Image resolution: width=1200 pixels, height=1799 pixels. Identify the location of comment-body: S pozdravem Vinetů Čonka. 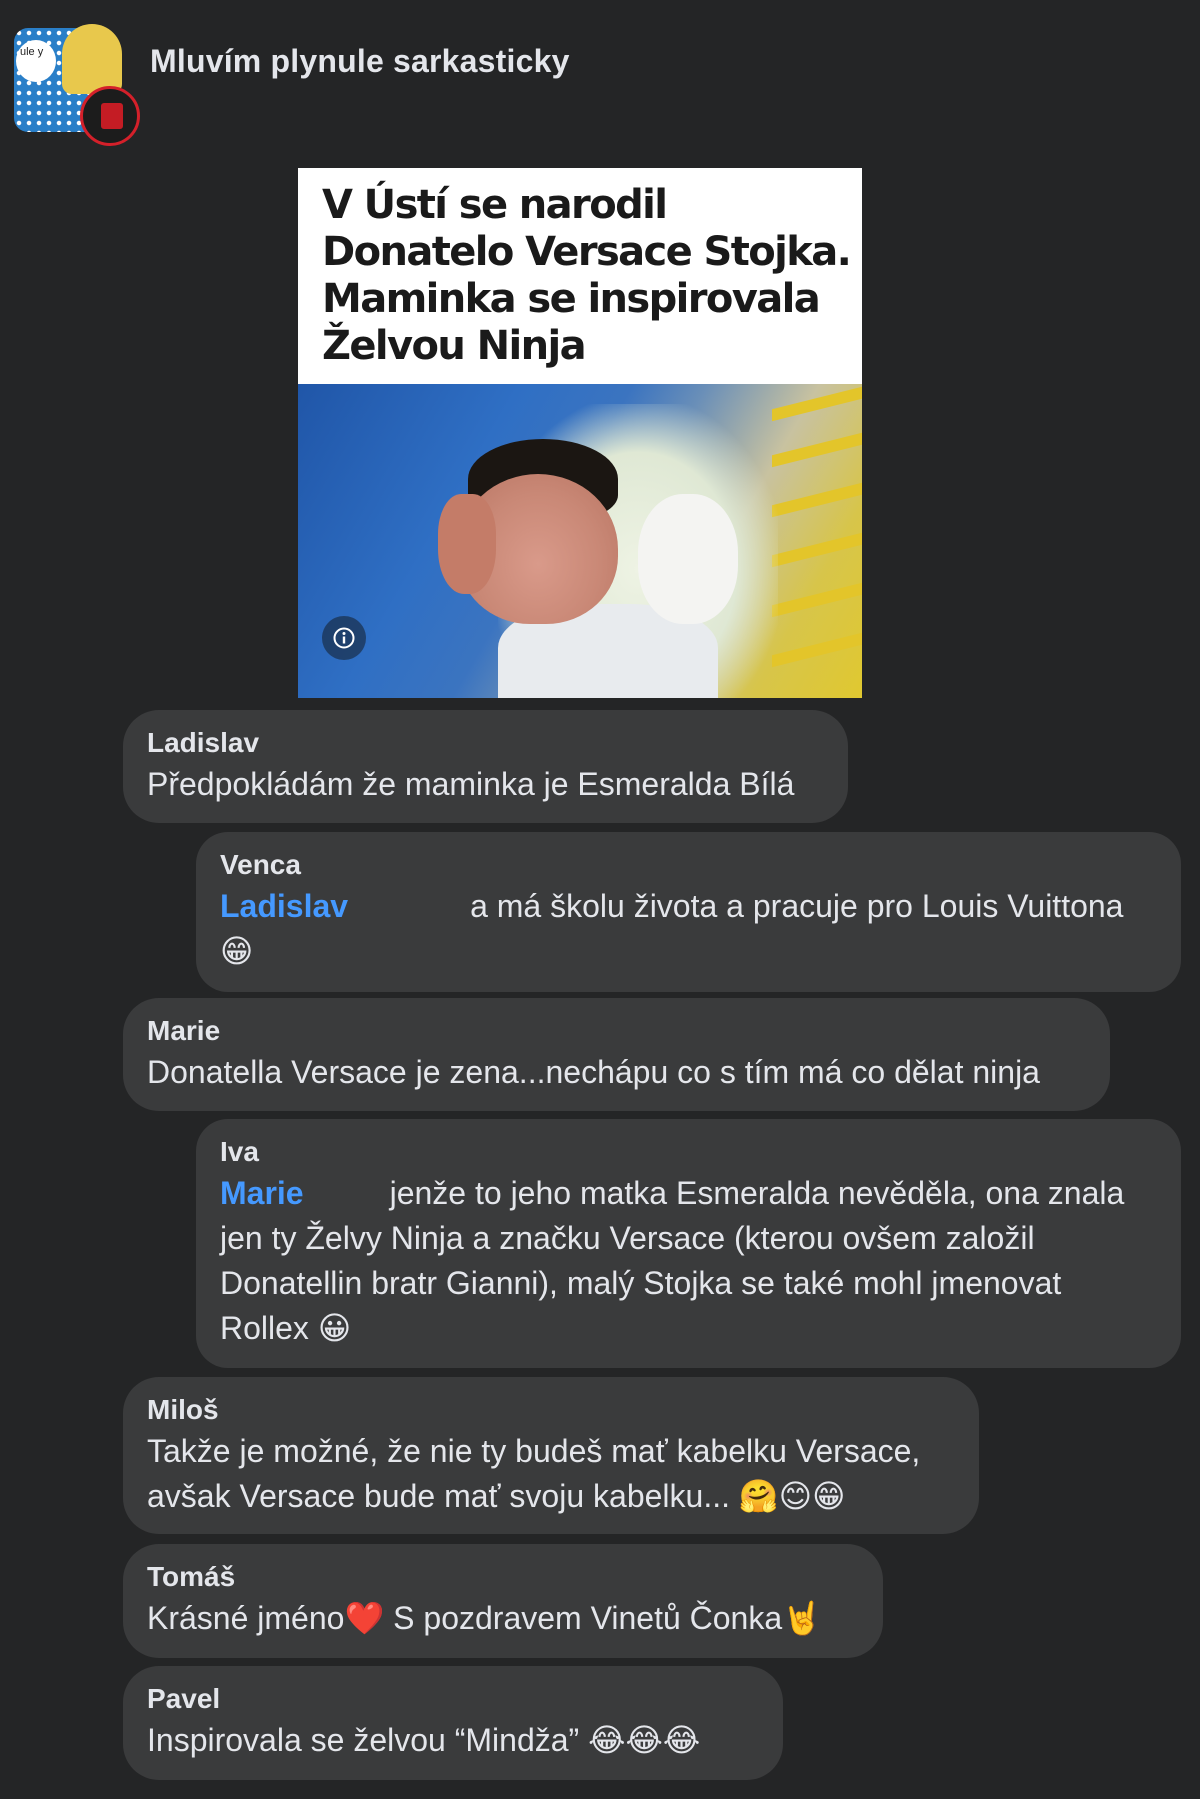
(583, 1618).